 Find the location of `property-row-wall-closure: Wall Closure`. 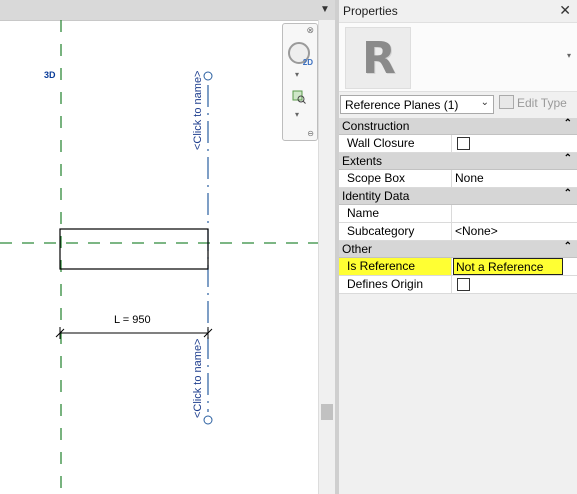

property-row-wall-closure: Wall Closure is located at coordinates (458, 144).